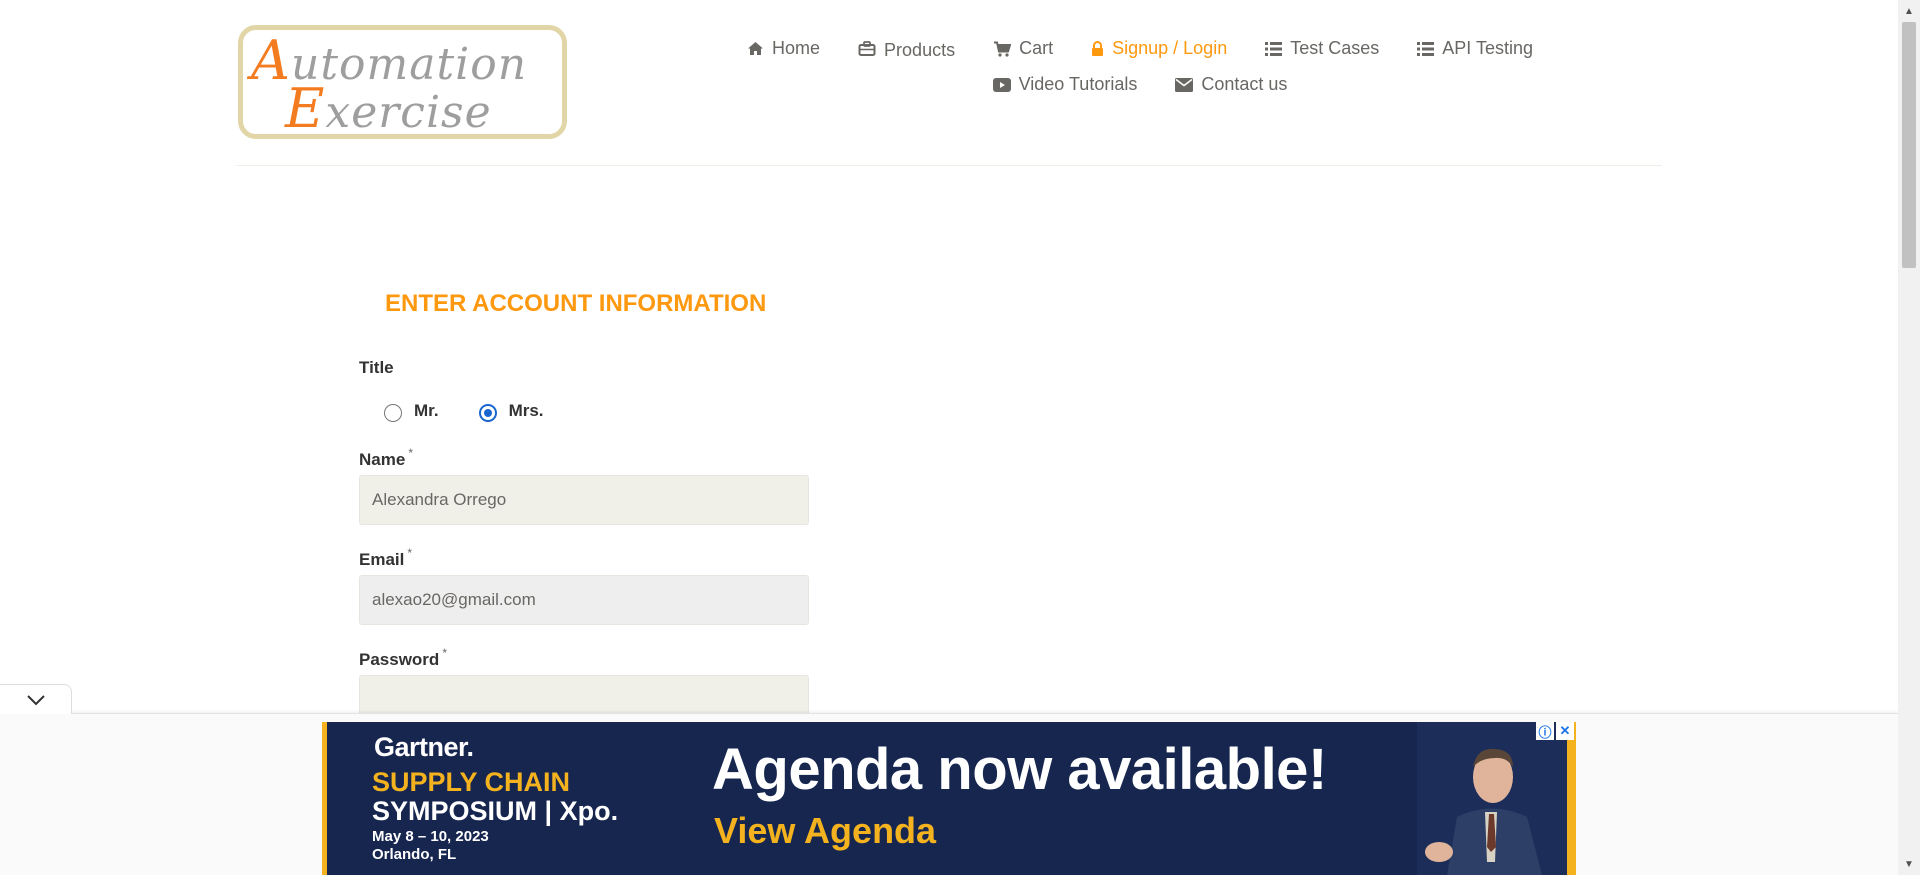 The image size is (1920, 875). What do you see at coordinates (1003, 49) in the screenshot?
I see `cart-icon` at bounding box center [1003, 49].